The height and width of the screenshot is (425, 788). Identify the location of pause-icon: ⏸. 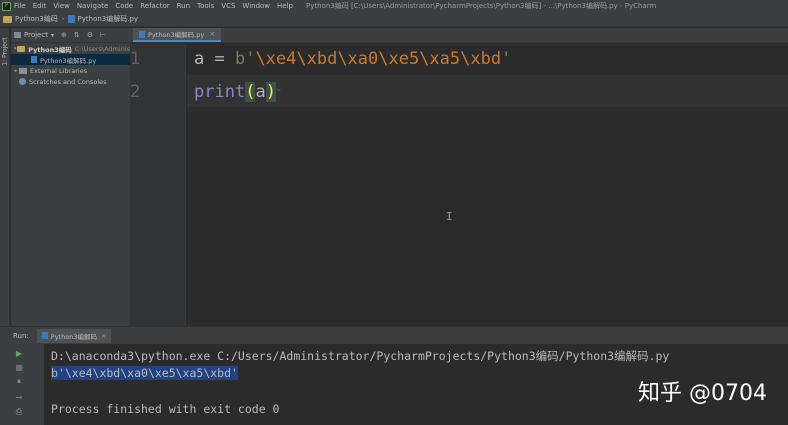
(19, 382).